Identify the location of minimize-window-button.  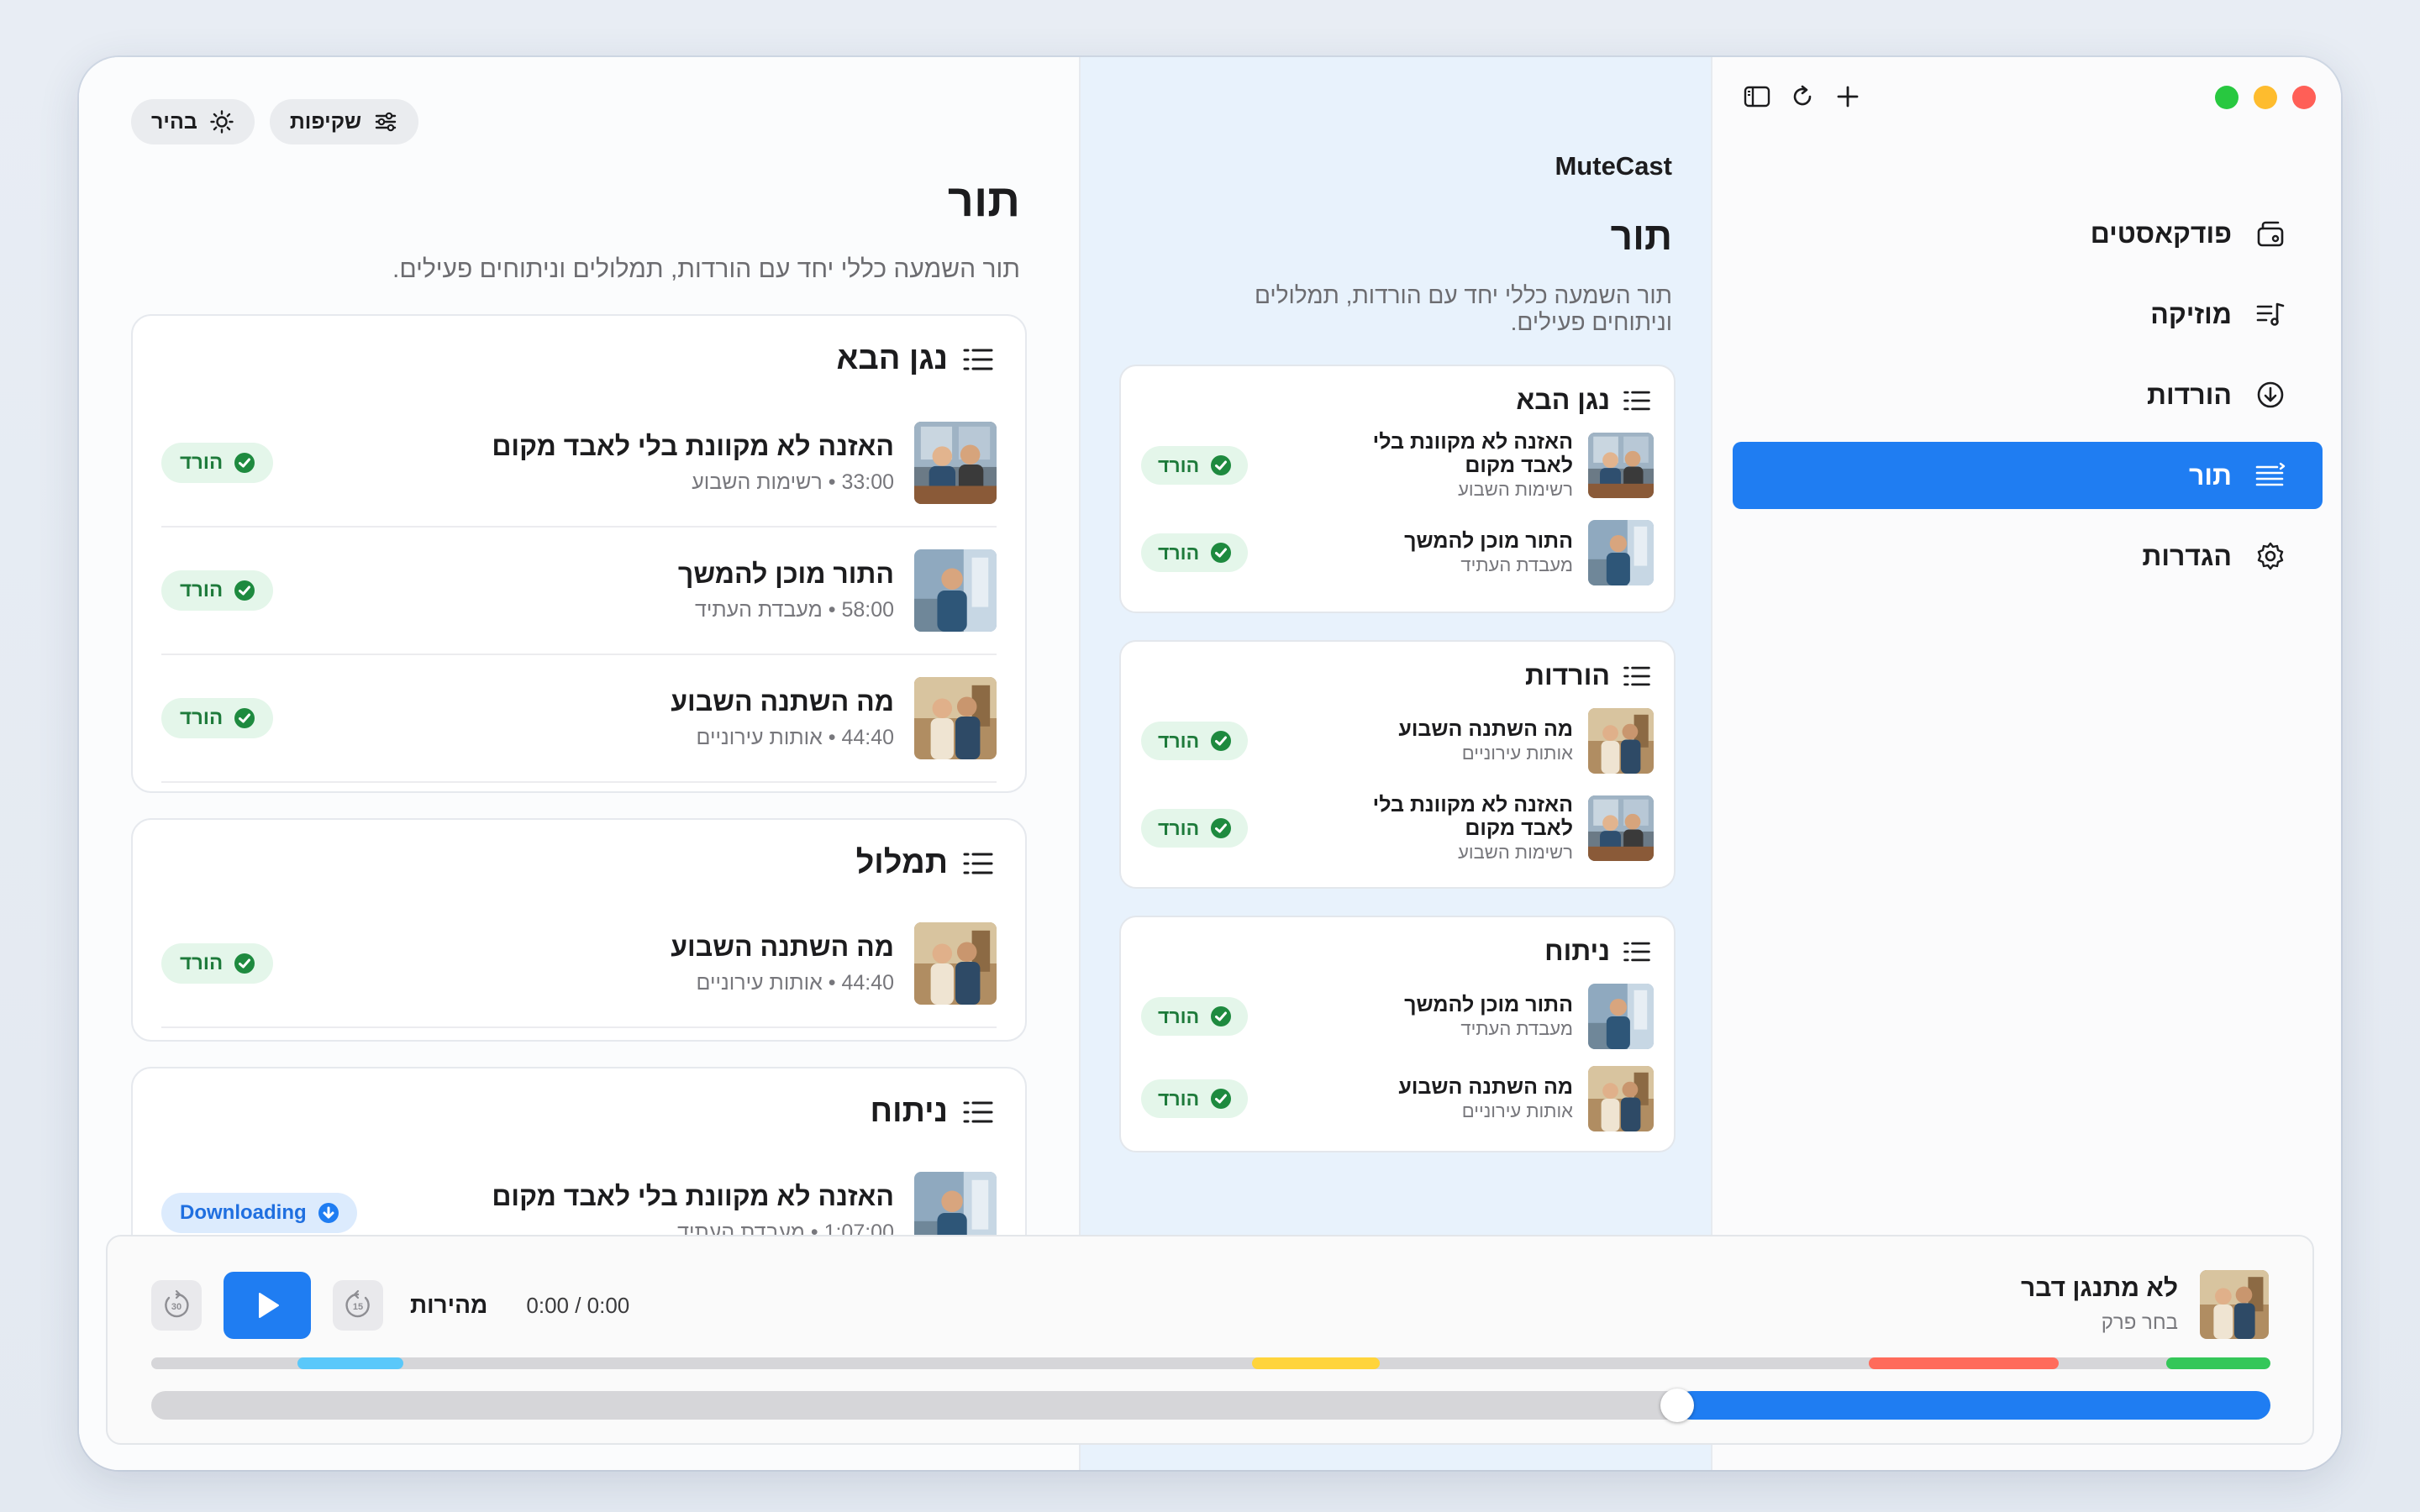
(2266, 97).